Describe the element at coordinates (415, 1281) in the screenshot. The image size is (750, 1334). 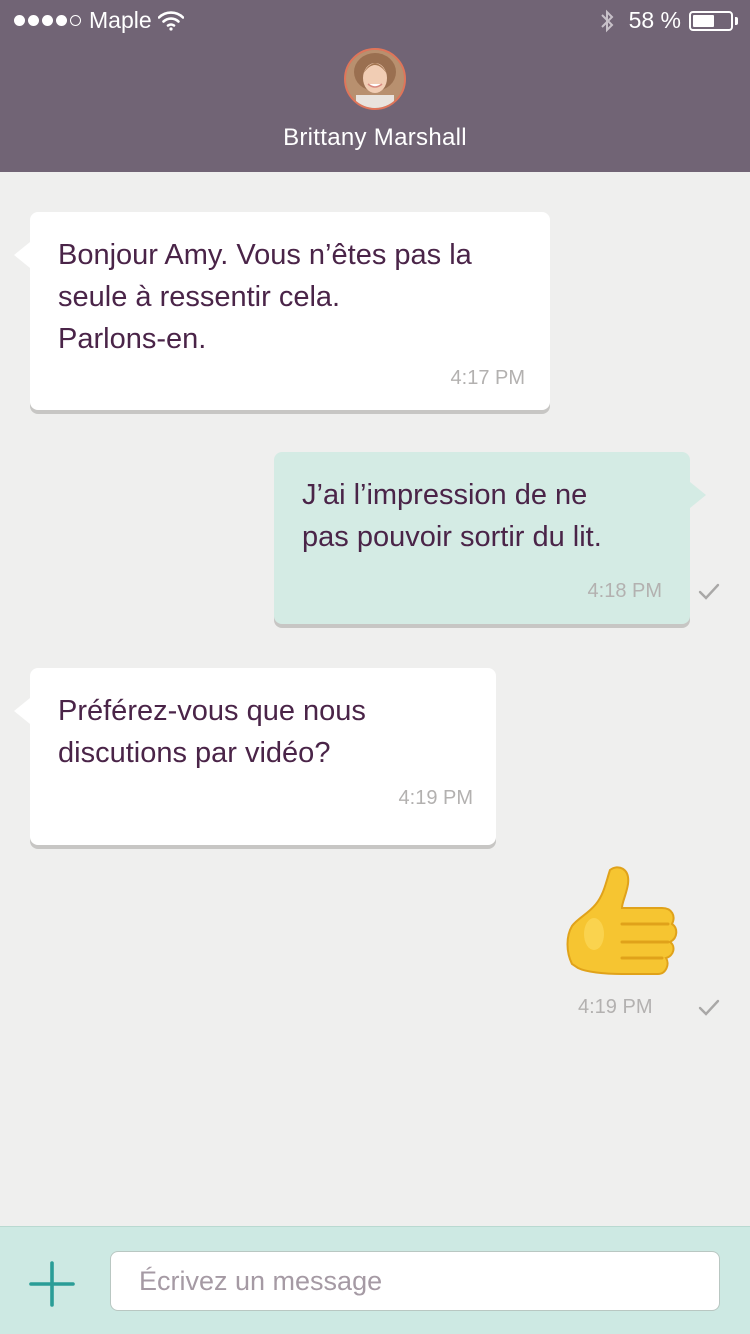
I see `message-input` at that location.